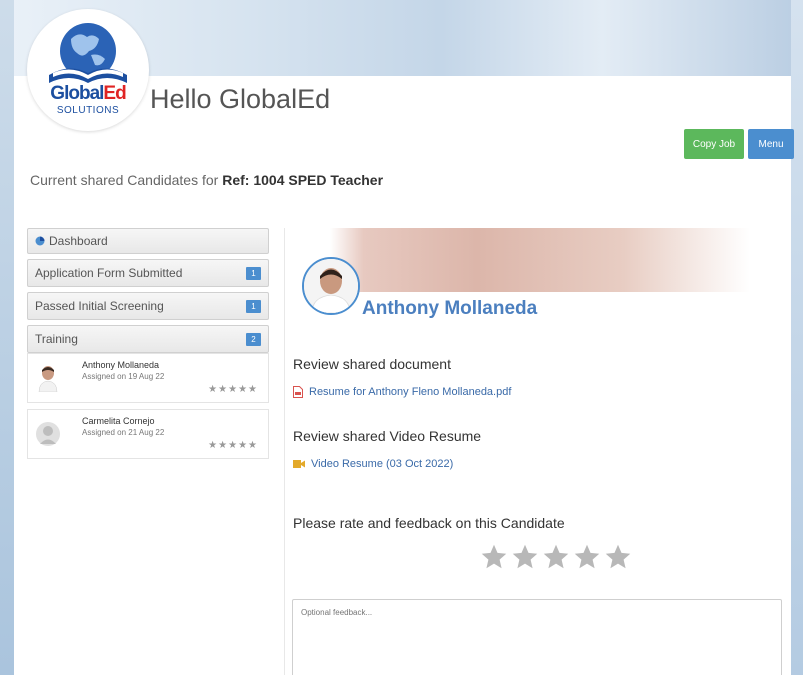  What do you see at coordinates (56, 339) in the screenshot?
I see `sidebar-item-label: Training` at bounding box center [56, 339].